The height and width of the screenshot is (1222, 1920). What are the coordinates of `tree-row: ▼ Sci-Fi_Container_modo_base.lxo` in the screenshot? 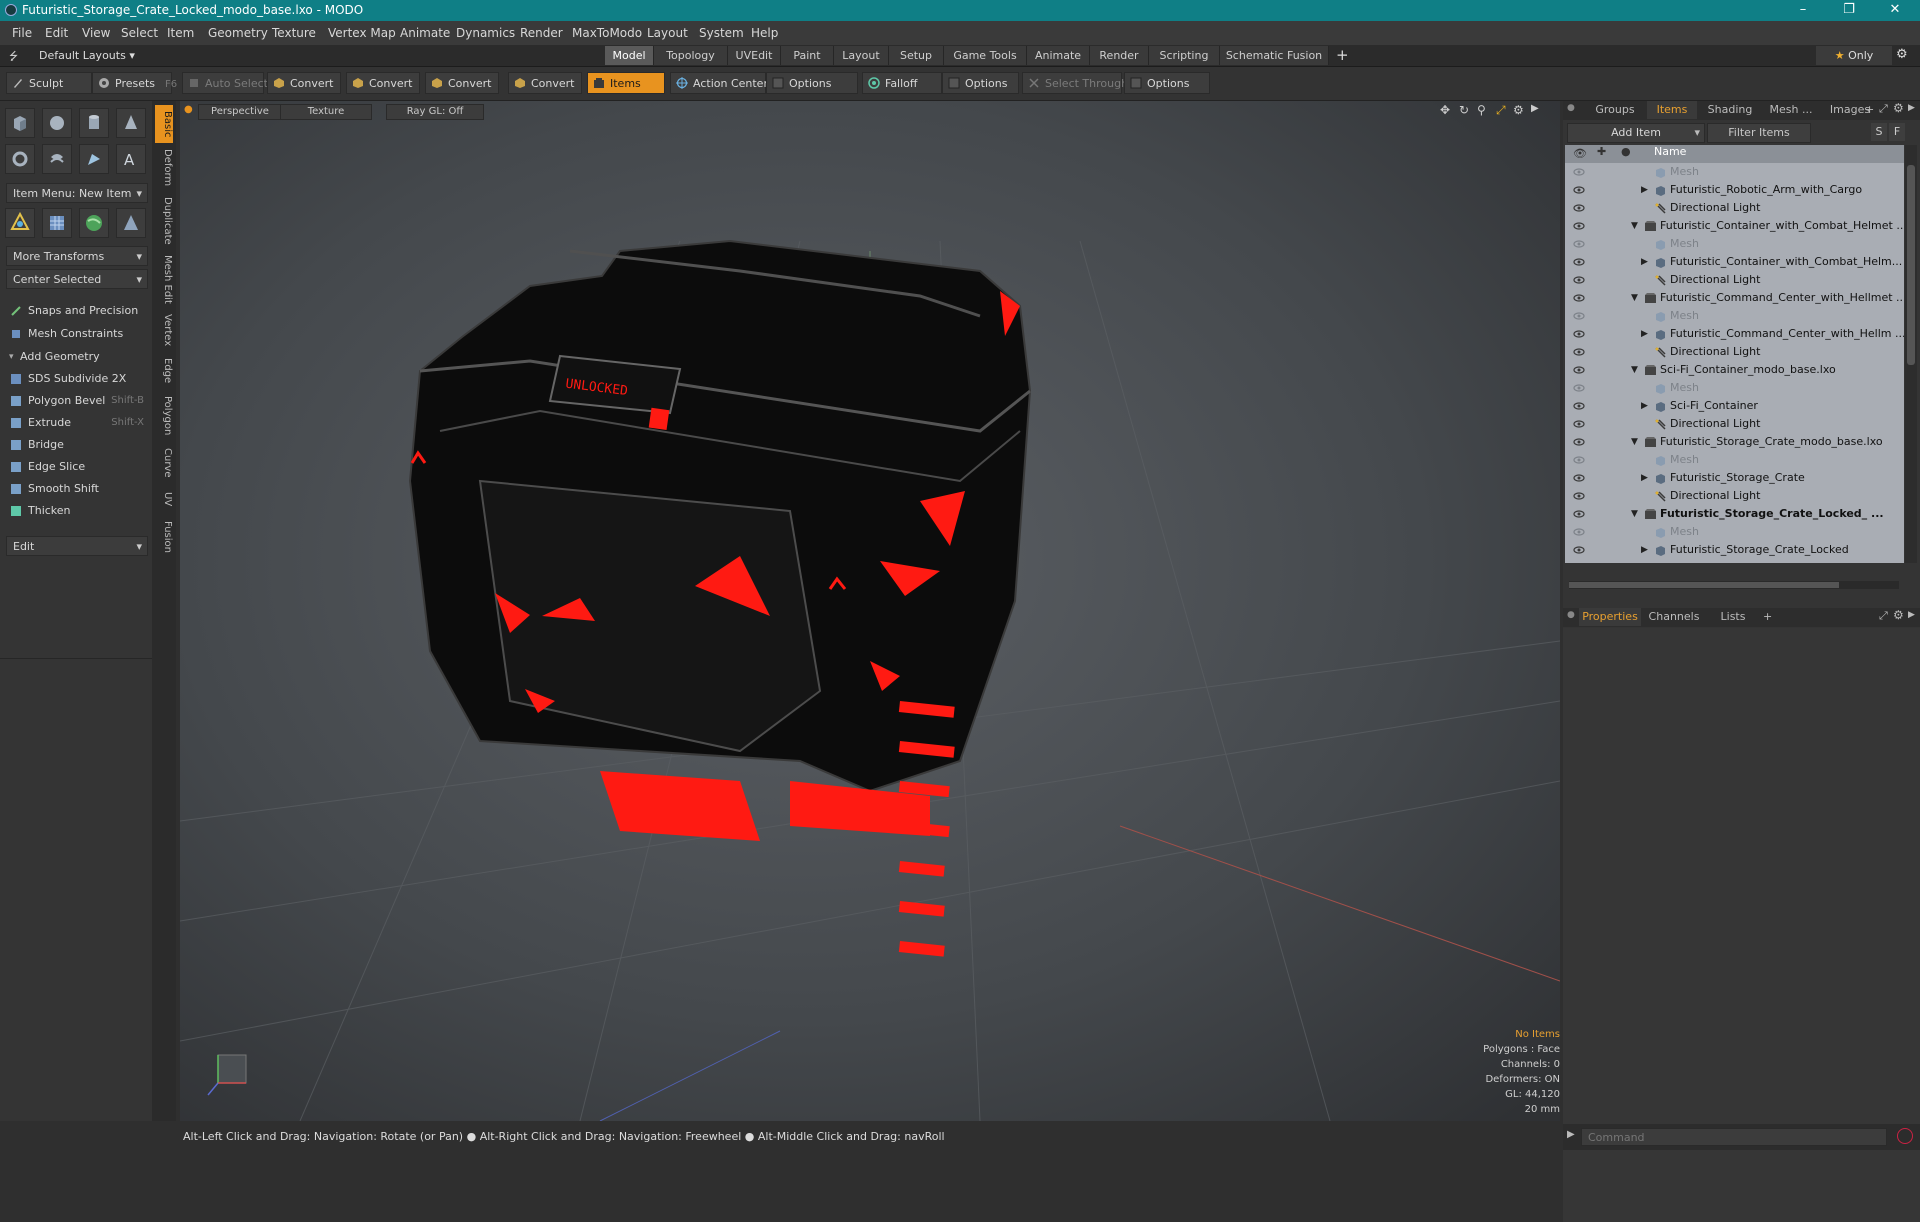 It's located at (1734, 370).